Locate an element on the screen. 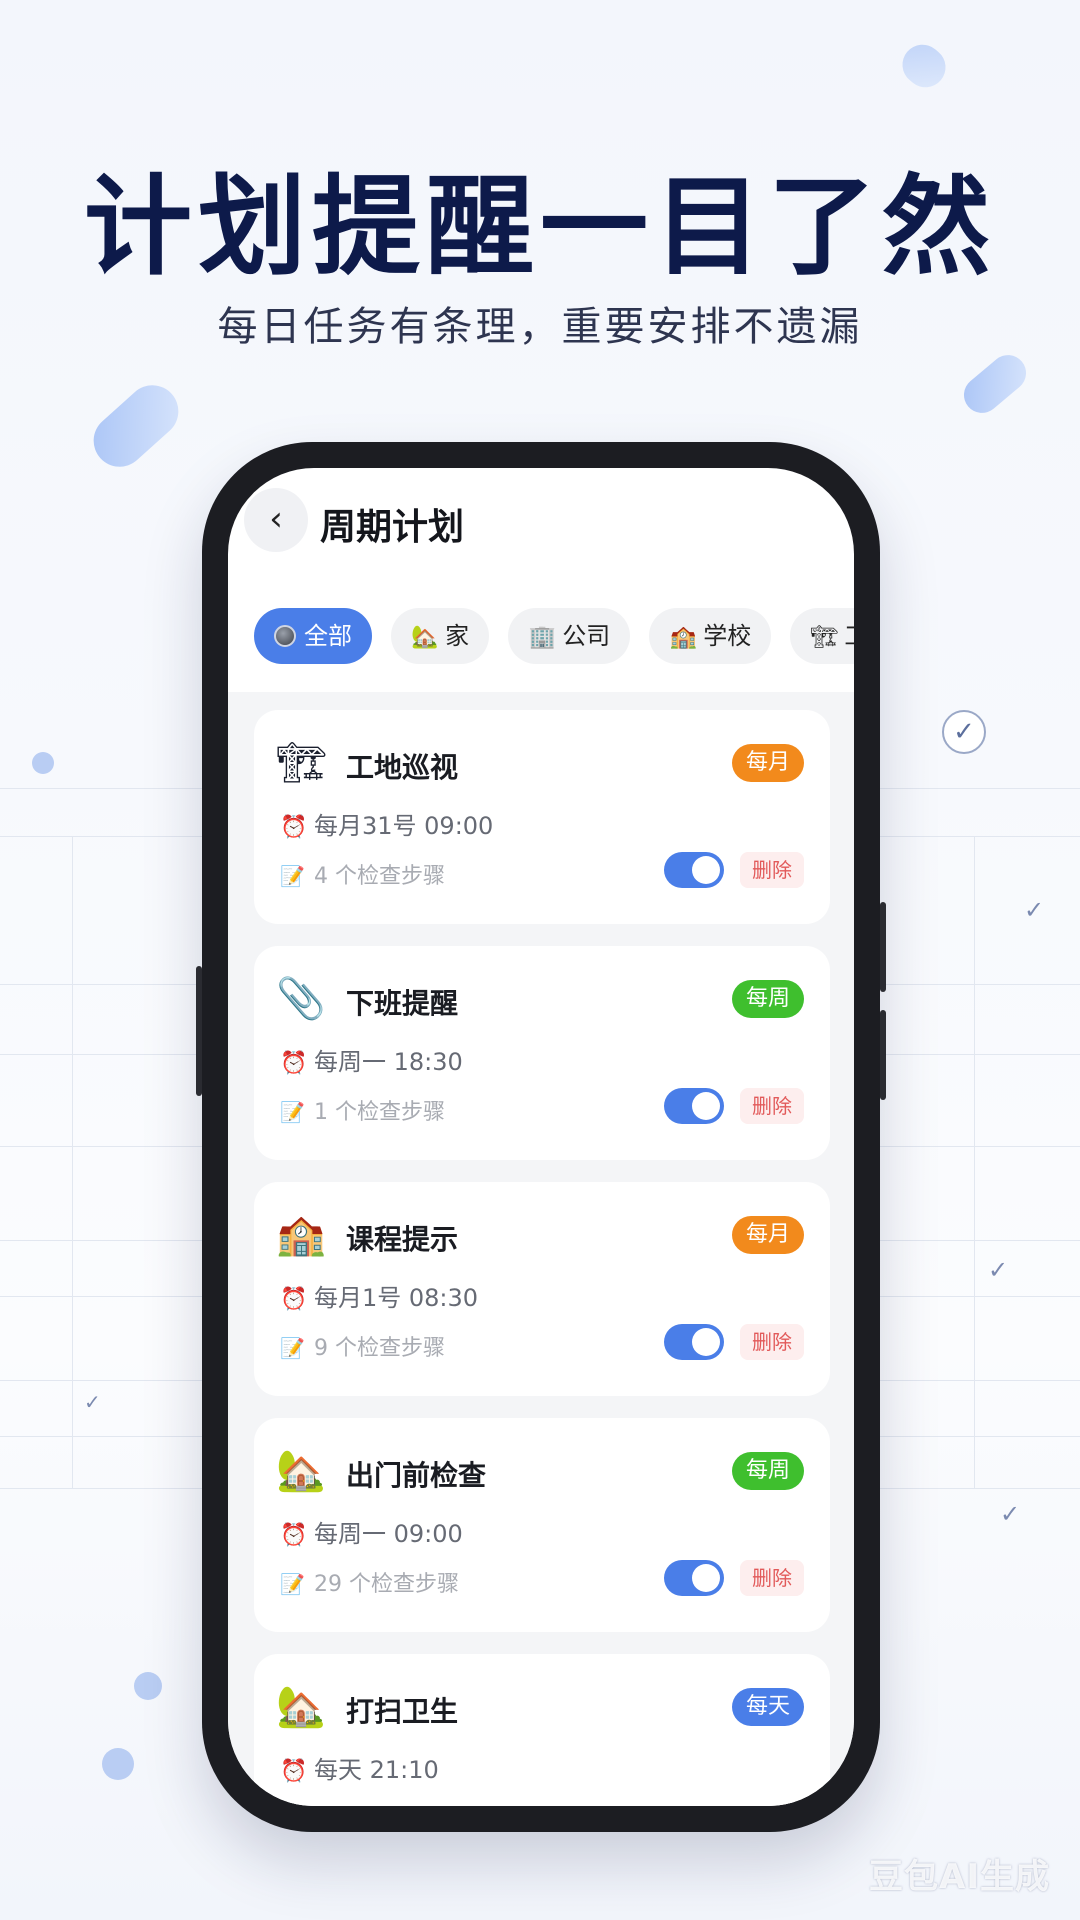 The image size is (1080, 1920). tab-label: 学校 is located at coordinates (727, 636).